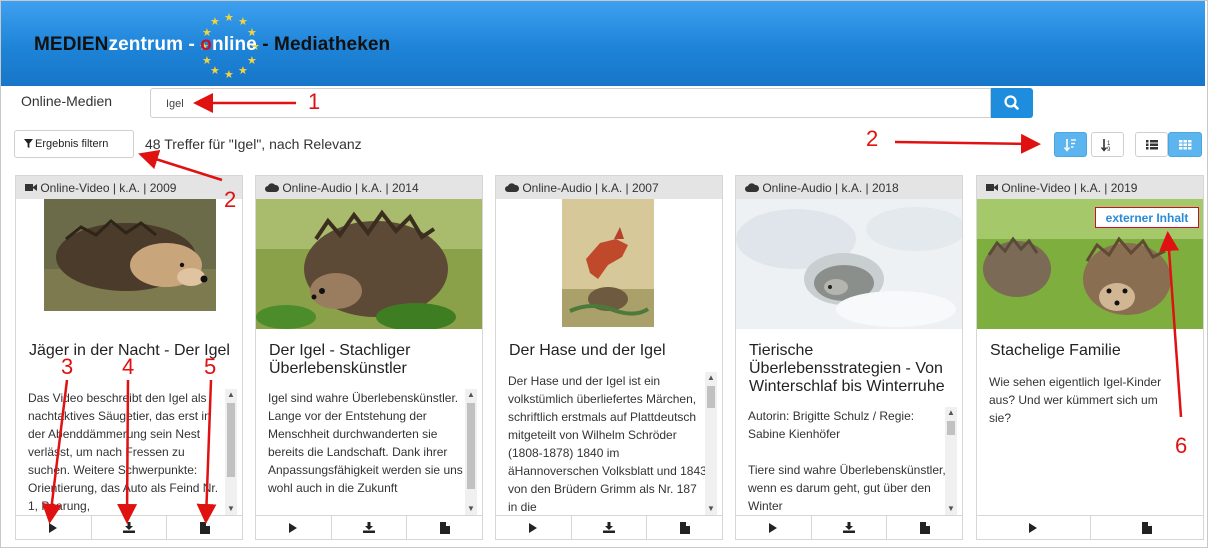  I want to click on brand-mediatheken: Mediatheken, so click(332, 44).